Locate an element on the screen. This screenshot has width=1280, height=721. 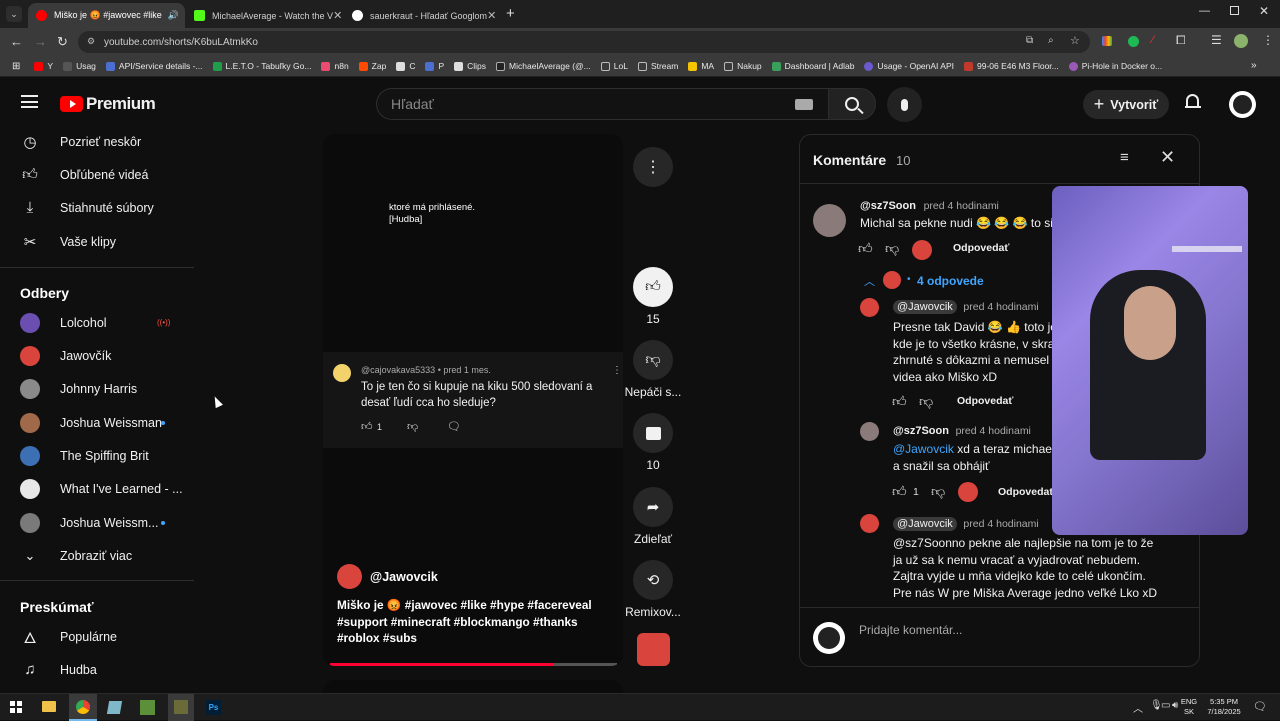
extension-icon: ⁄ is located at coordinates (1153, 40).